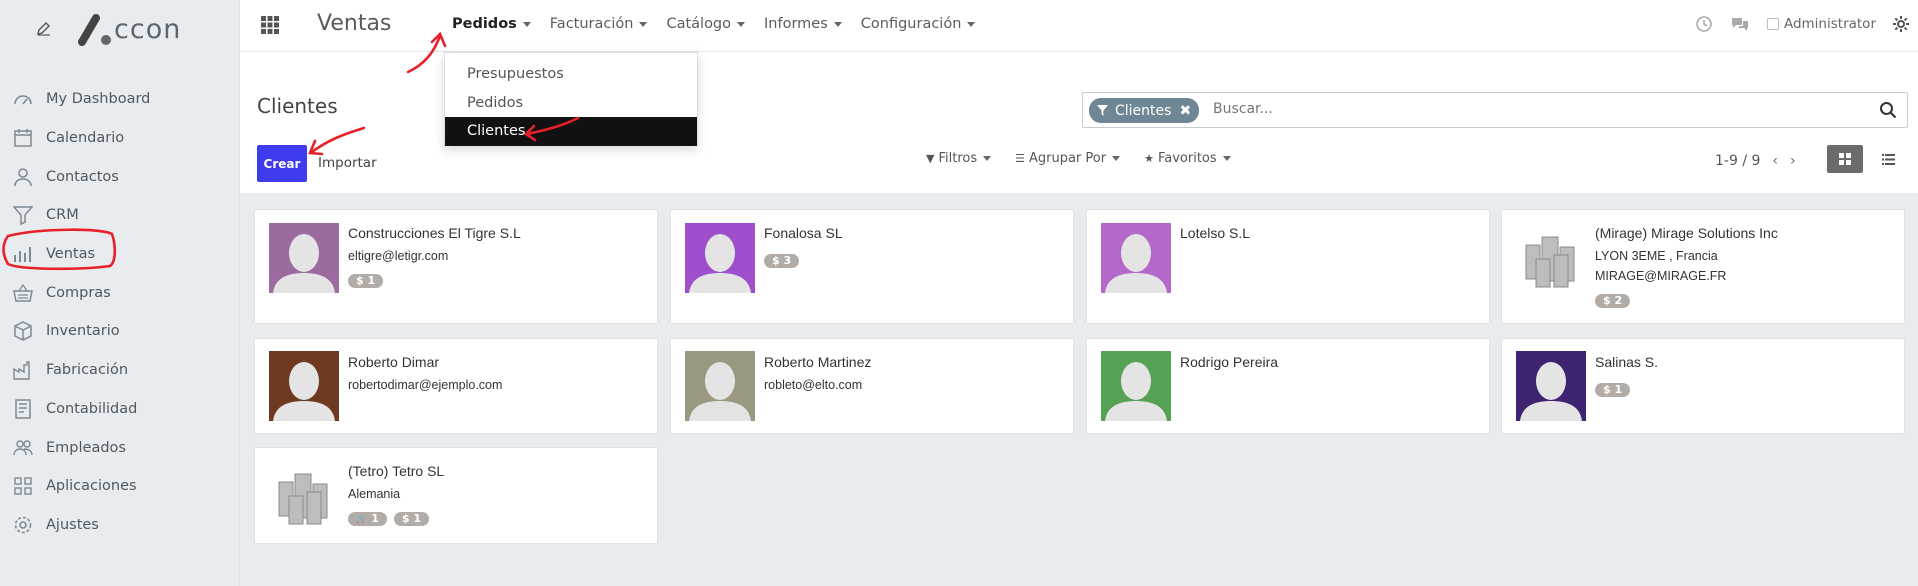  What do you see at coordinates (1775, 161) in the screenshot?
I see `chevron-left-icon: ‹` at bounding box center [1775, 161].